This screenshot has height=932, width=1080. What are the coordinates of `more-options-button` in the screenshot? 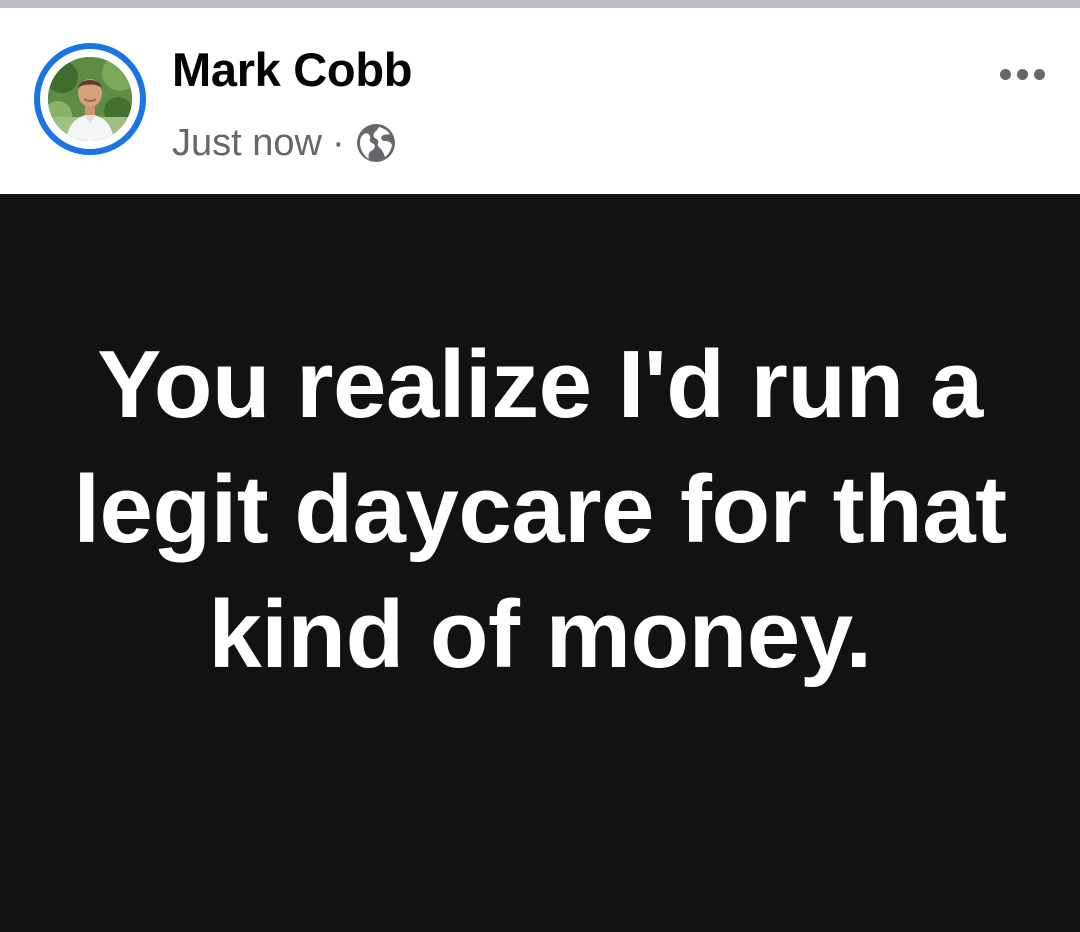 It's located at (1022, 74).